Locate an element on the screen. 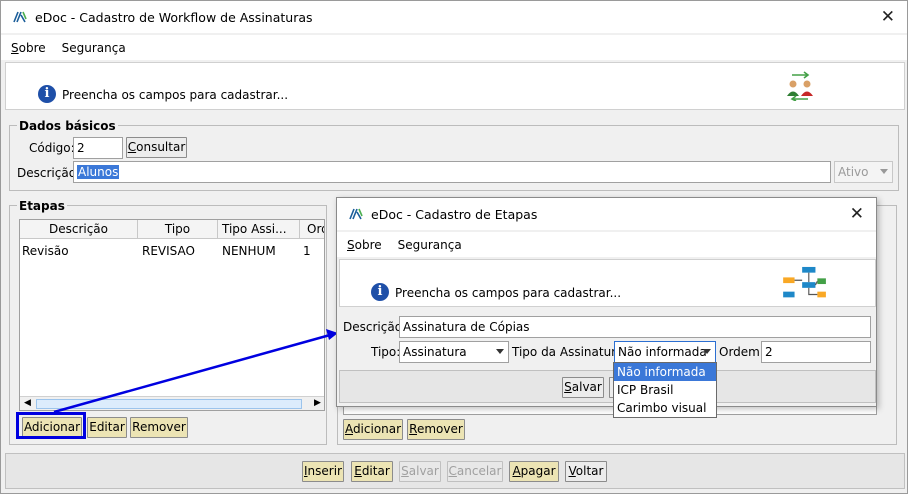  inserir-button: Inserir is located at coordinates (323, 471).